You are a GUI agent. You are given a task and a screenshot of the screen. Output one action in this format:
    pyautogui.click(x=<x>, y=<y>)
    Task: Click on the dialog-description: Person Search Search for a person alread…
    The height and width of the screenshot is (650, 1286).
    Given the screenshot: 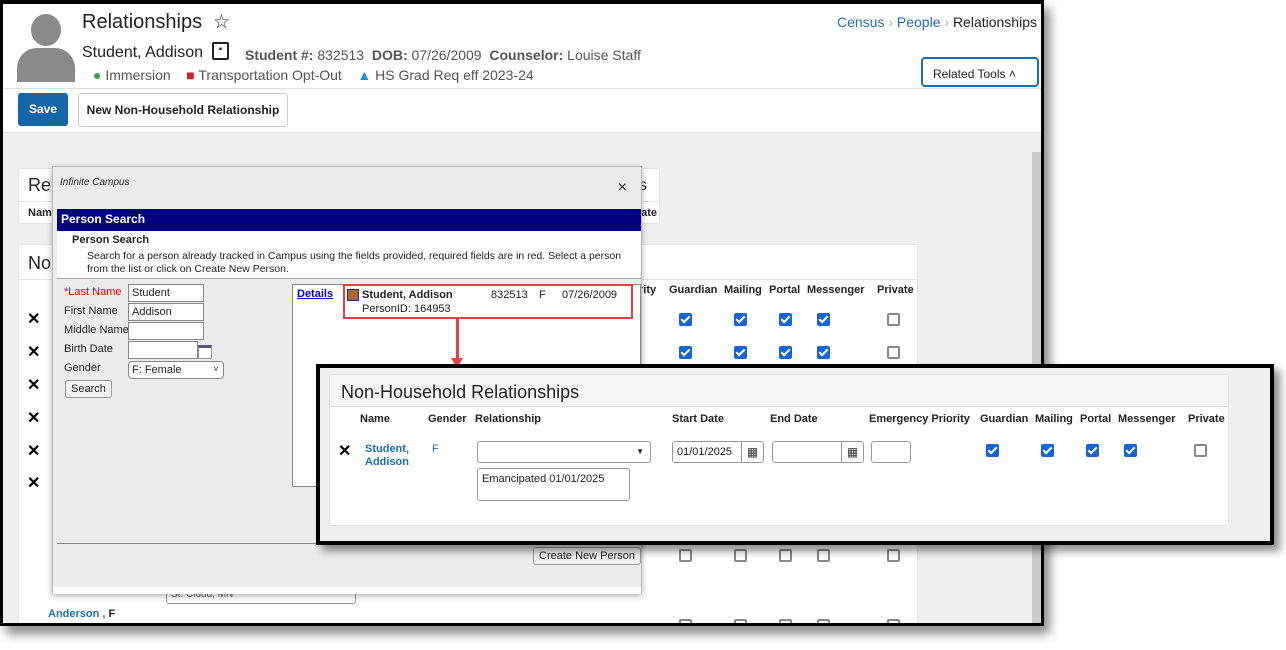 What is the action you would take?
    pyautogui.click(x=349, y=255)
    